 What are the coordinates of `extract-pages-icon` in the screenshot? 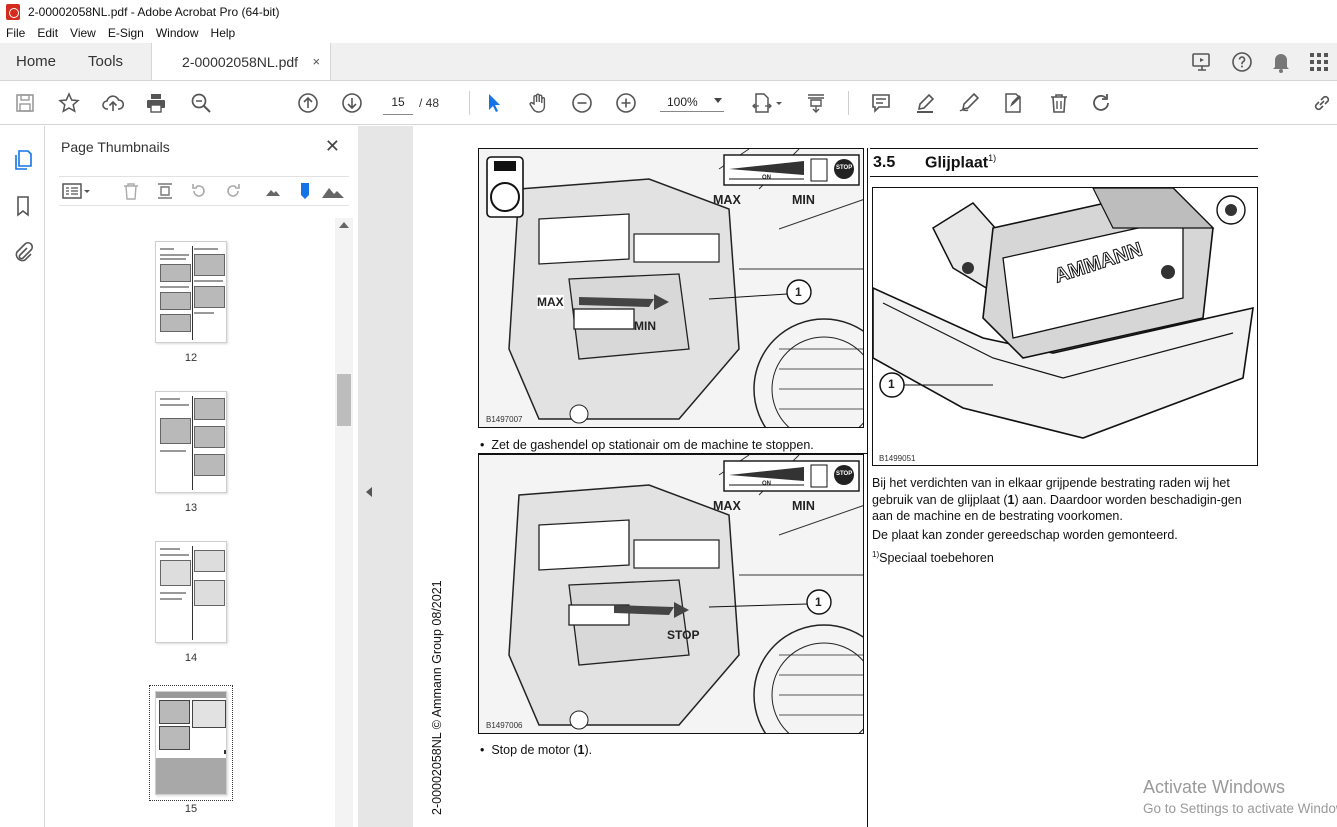 It's located at (165, 191).